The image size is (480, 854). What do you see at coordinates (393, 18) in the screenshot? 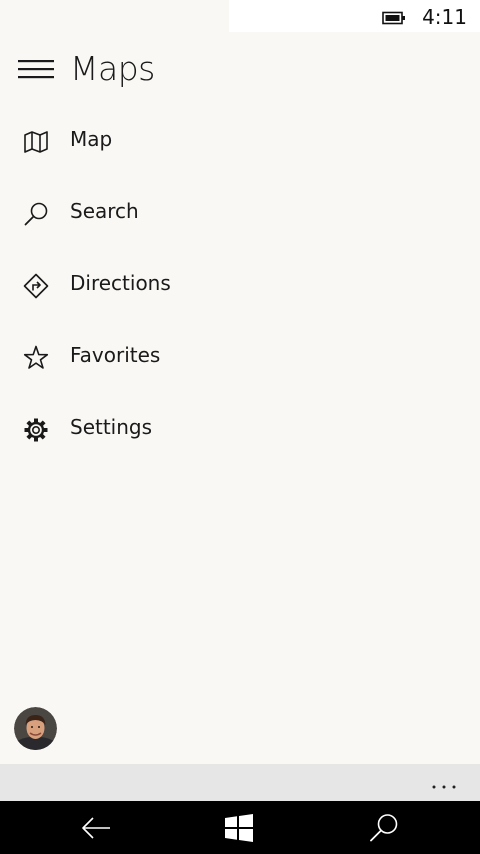
I see `battery-icon` at bounding box center [393, 18].